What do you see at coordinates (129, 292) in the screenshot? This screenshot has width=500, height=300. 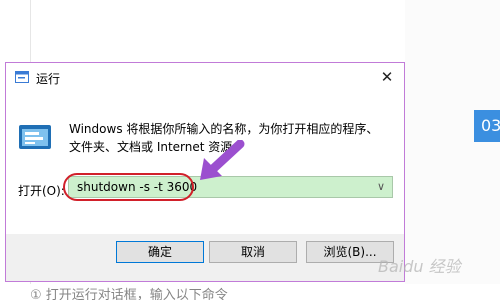 I see `bottom-link-text: ① 打开运行对话框，输入以下命令` at bounding box center [129, 292].